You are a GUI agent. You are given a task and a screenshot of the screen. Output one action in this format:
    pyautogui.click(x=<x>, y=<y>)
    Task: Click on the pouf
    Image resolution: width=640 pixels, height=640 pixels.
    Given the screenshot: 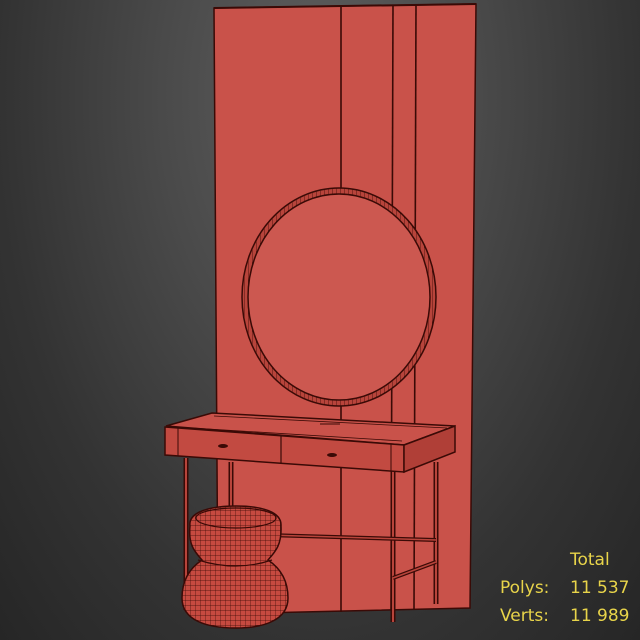 What is the action you would take?
    pyautogui.click(x=235, y=567)
    